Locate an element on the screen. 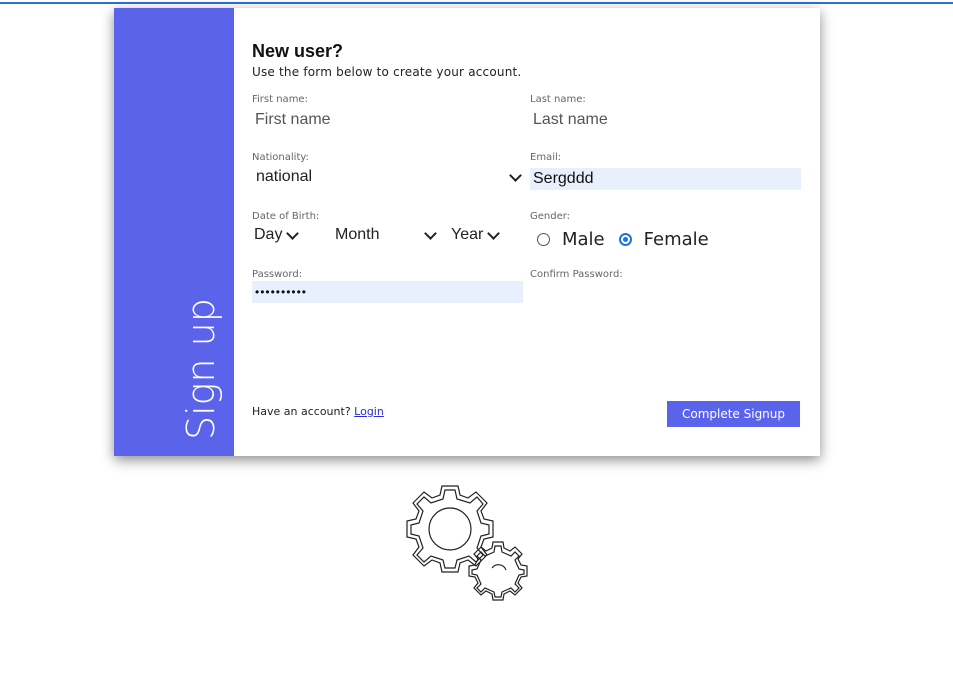  nationality-label: Nationality: is located at coordinates (280, 157).